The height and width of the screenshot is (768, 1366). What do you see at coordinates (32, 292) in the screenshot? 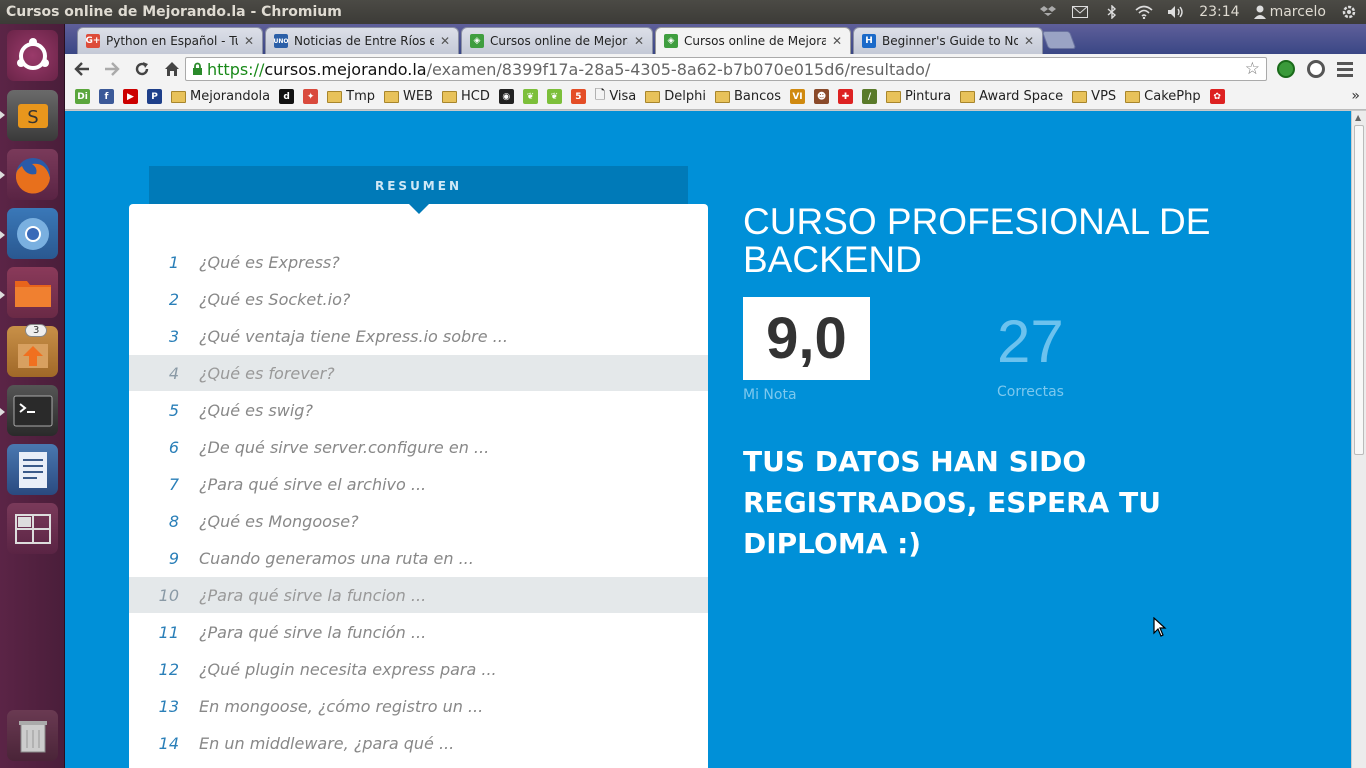
I see `launcher-files` at bounding box center [32, 292].